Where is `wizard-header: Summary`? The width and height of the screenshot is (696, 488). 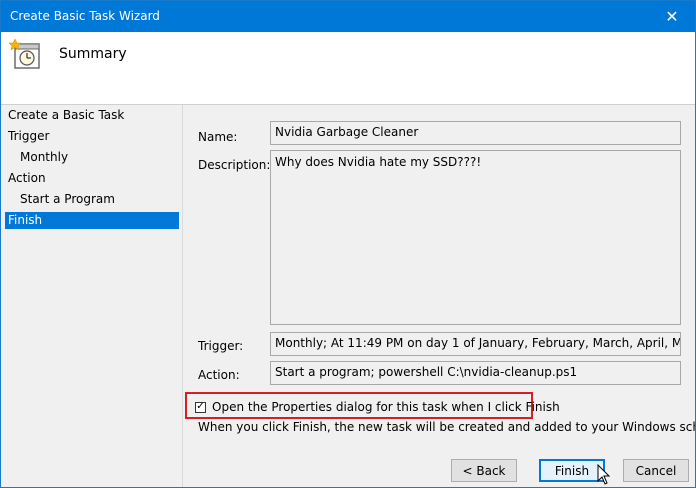
wizard-header: Summary is located at coordinates (348, 68).